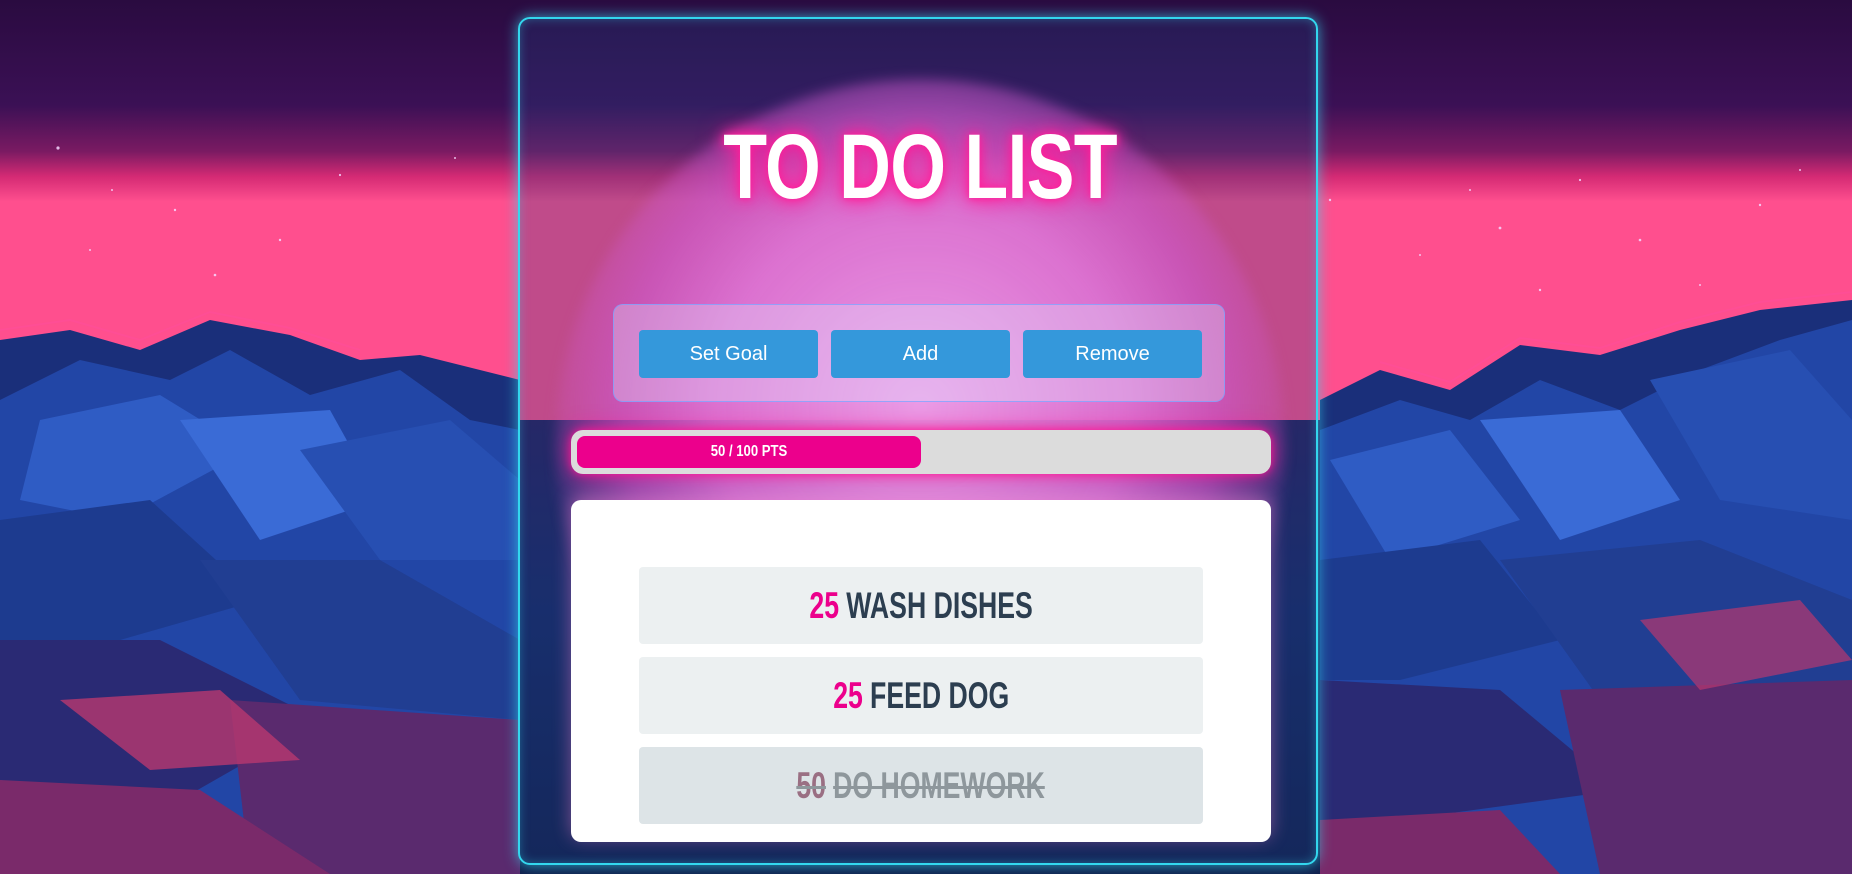 Image resolution: width=1852 pixels, height=874 pixels. I want to click on progress-fill: 50 / 100 PTS, so click(749, 452).